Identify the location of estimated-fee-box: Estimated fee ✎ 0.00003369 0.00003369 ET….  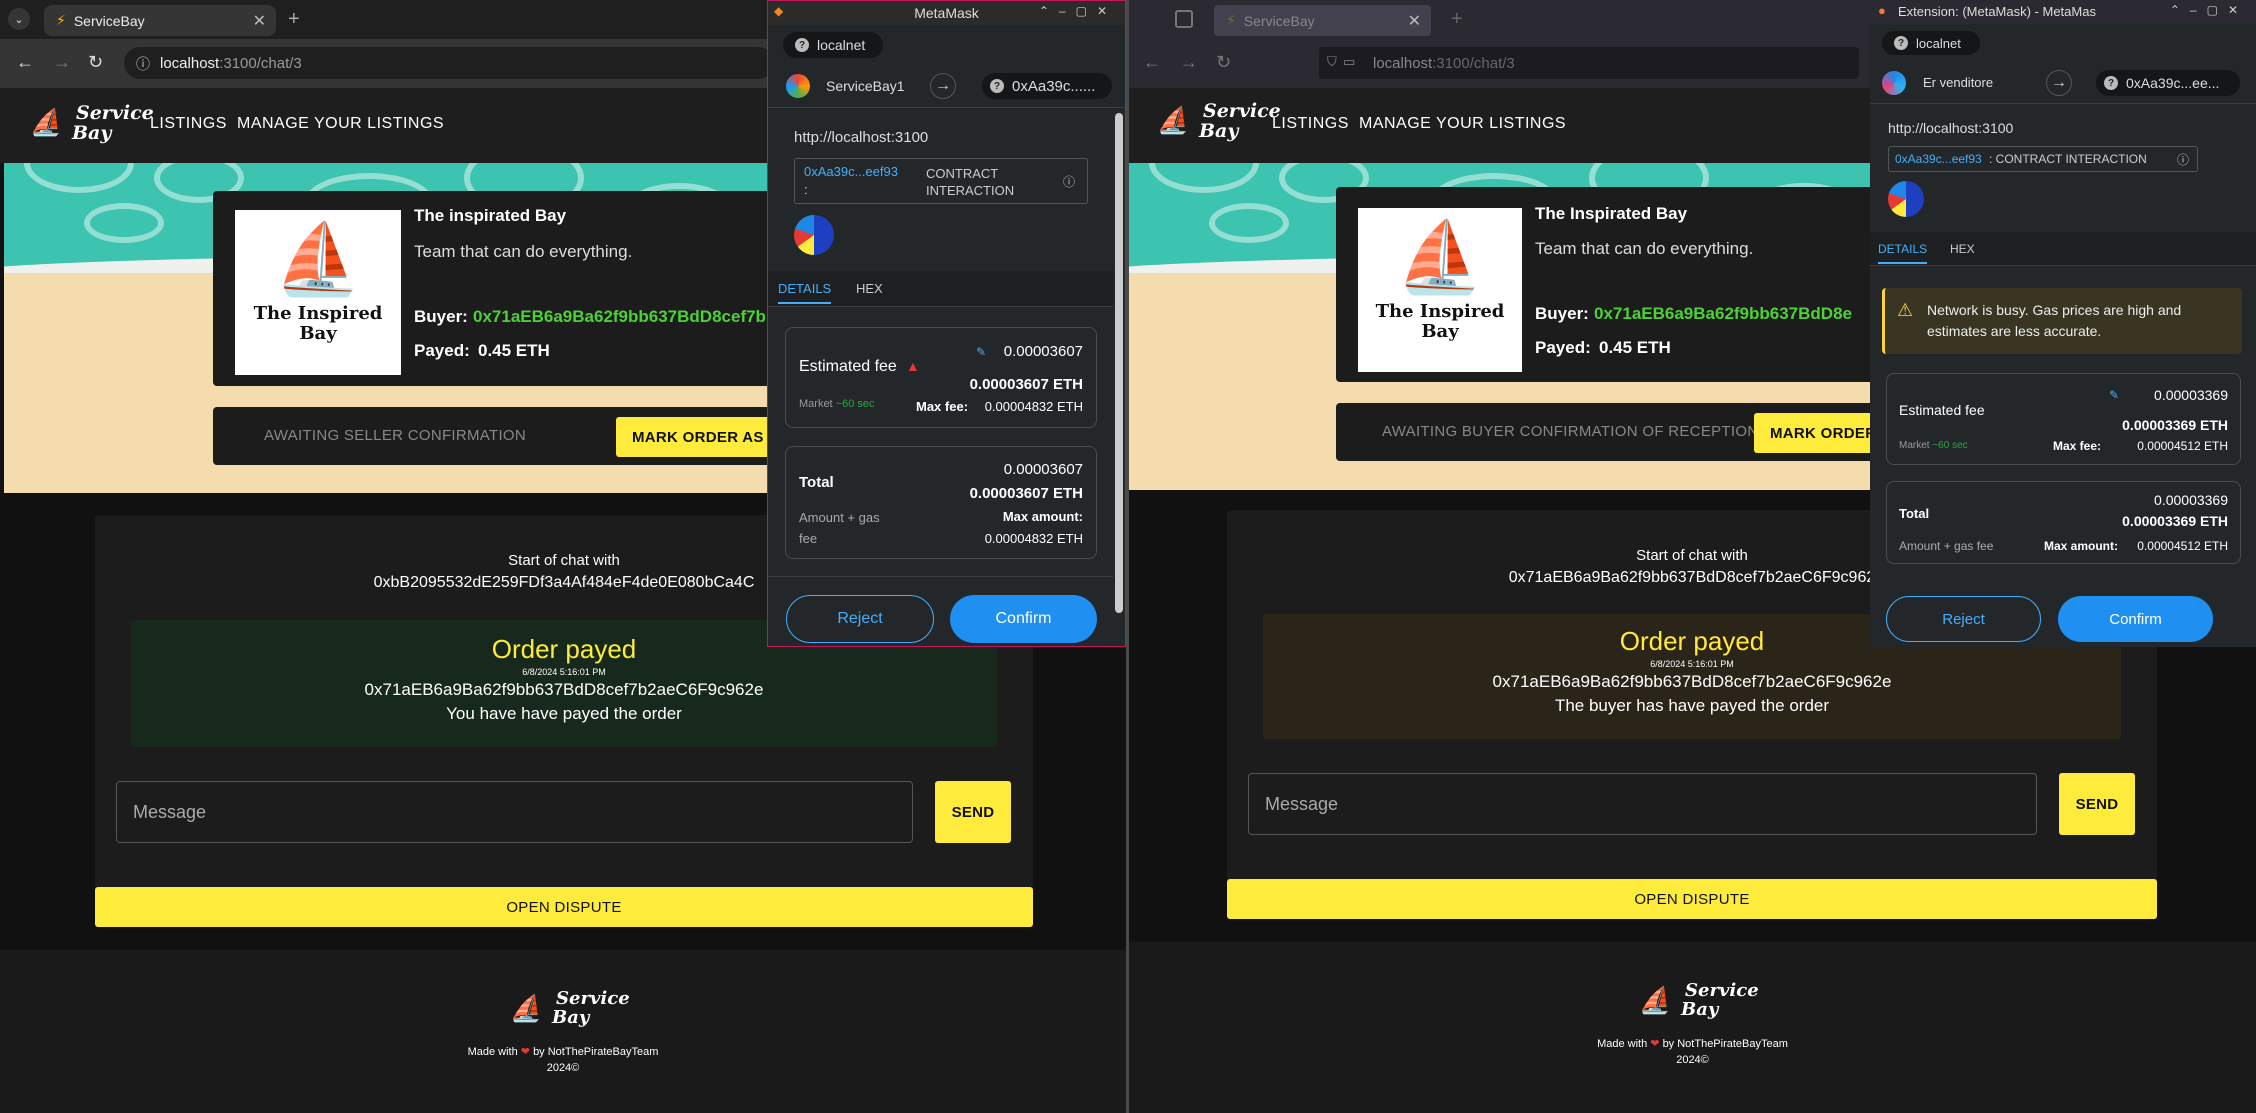
(2063, 419).